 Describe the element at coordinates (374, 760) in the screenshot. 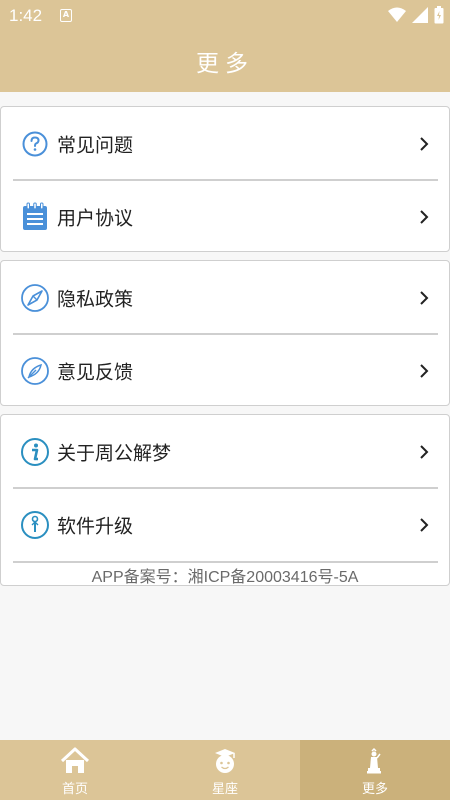

I see `more-statue-icon` at that location.